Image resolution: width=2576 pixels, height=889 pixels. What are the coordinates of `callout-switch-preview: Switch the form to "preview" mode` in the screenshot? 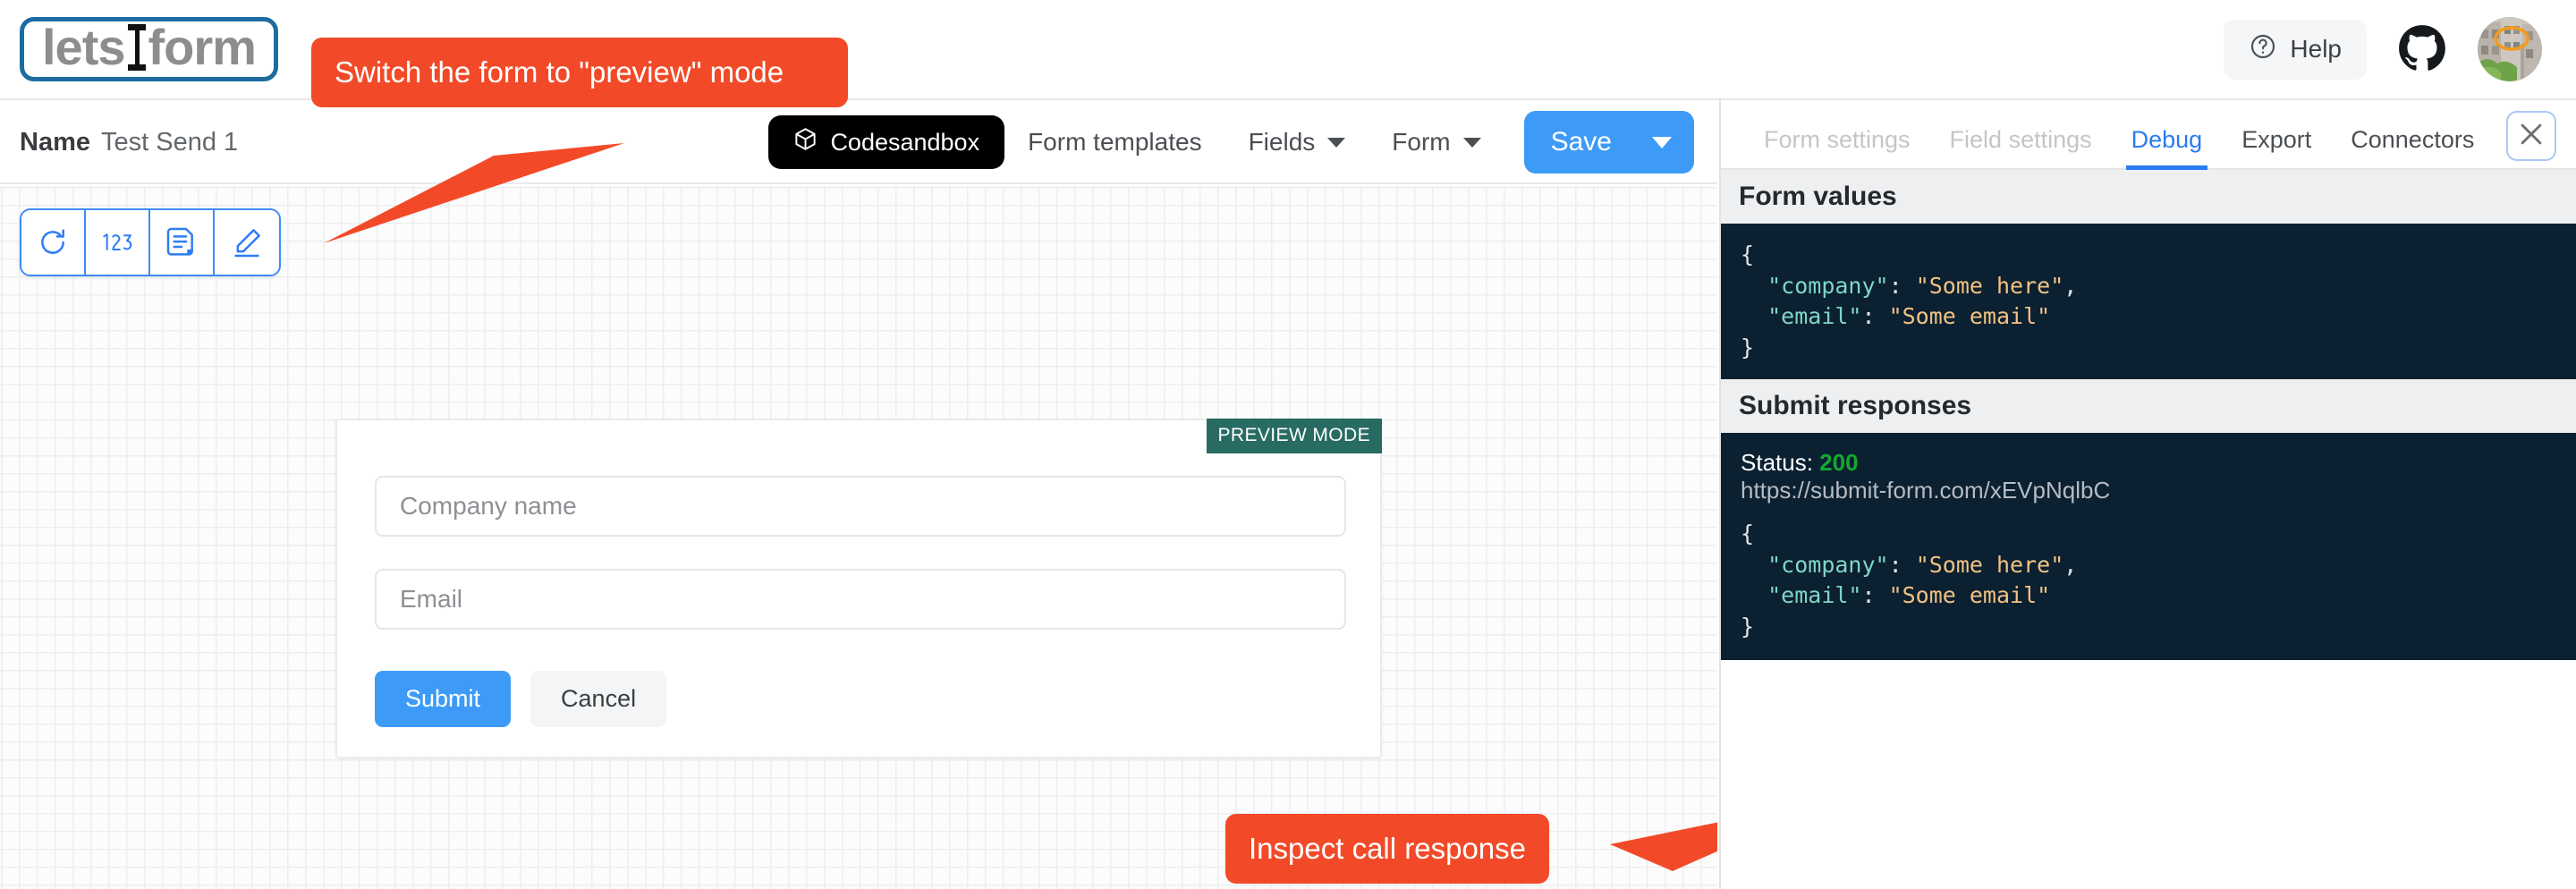 It's located at (579, 73).